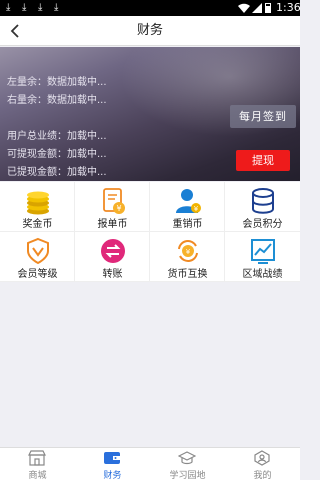 The width and height of the screenshot is (320, 480). I want to click on transfer-icon, so click(113, 251).